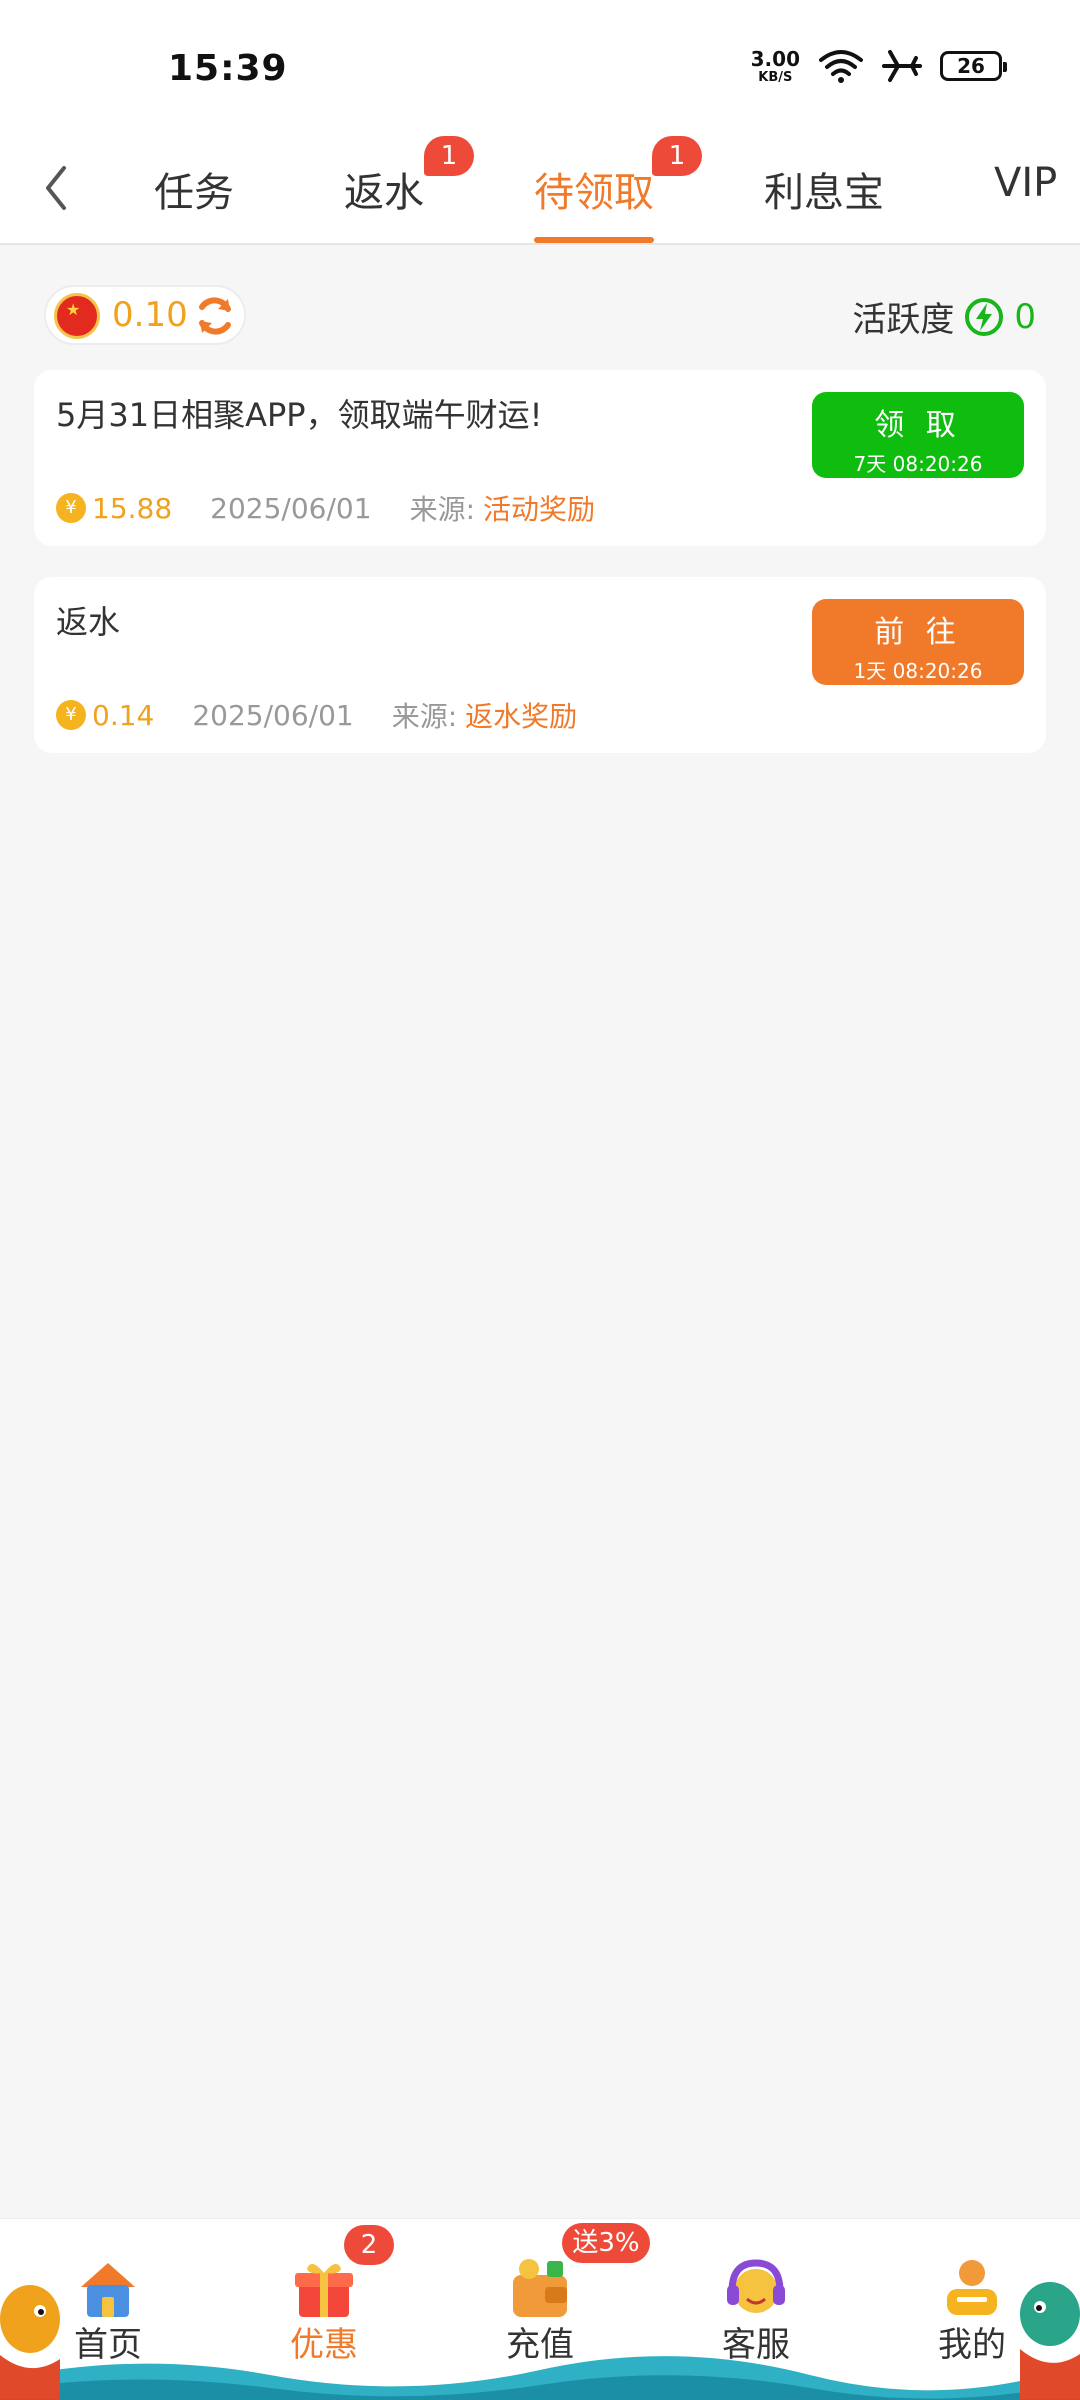 The width and height of the screenshot is (1080, 2400). What do you see at coordinates (194, 189) in the screenshot?
I see `tab-tasks: 任务` at bounding box center [194, 189].